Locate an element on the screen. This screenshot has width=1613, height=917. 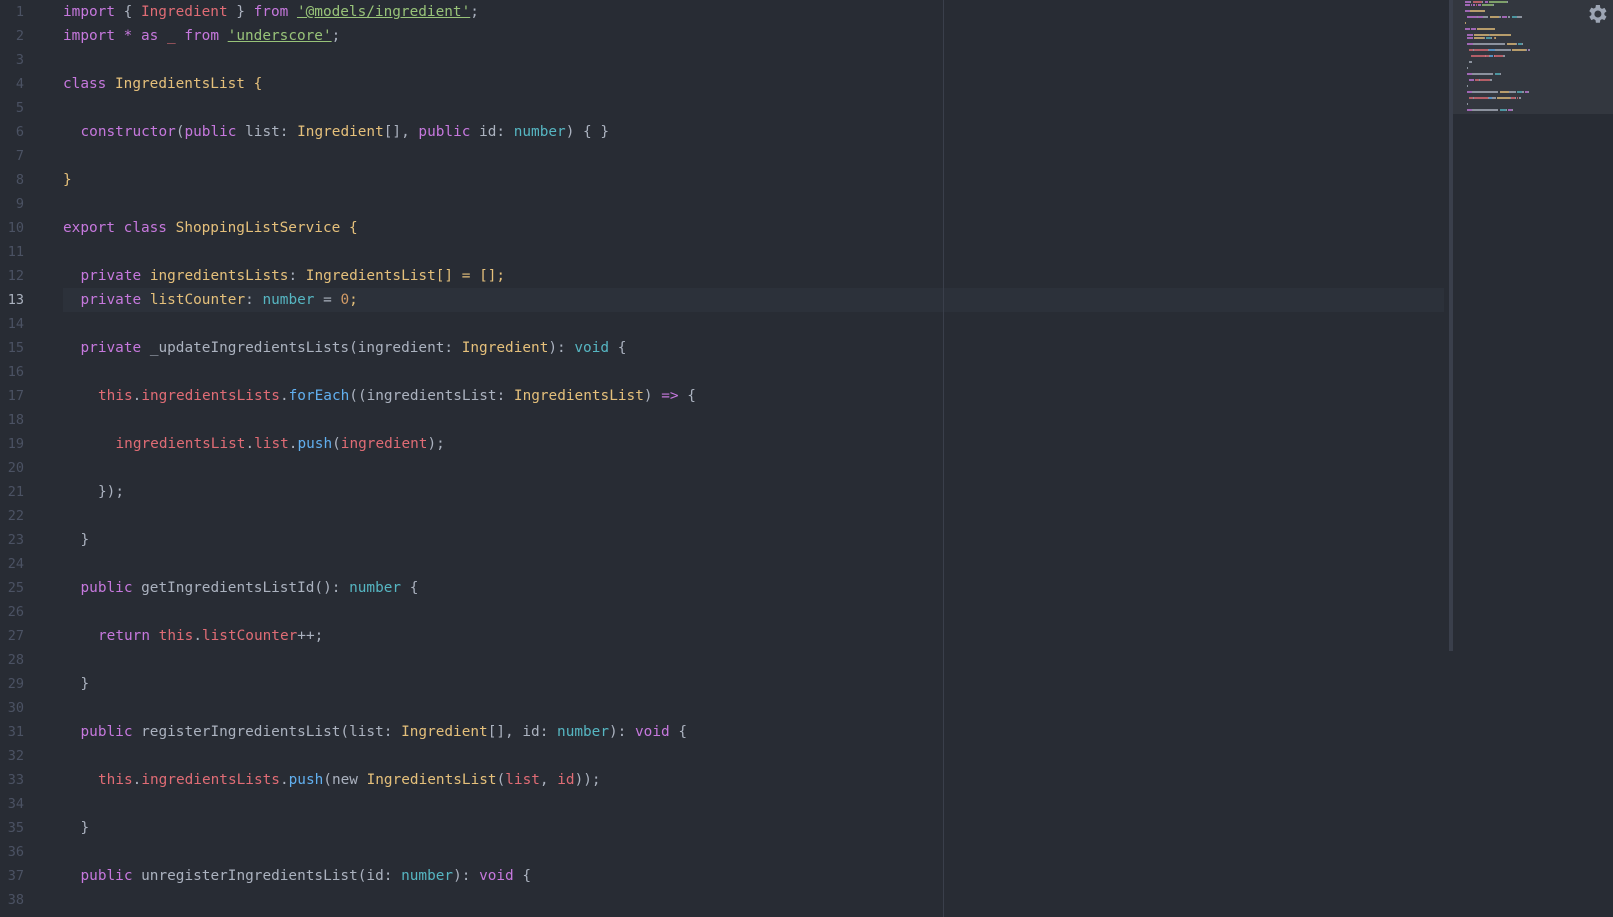
code-line: public getIngredientsListId(): number { is located at coordinates (250, 588).